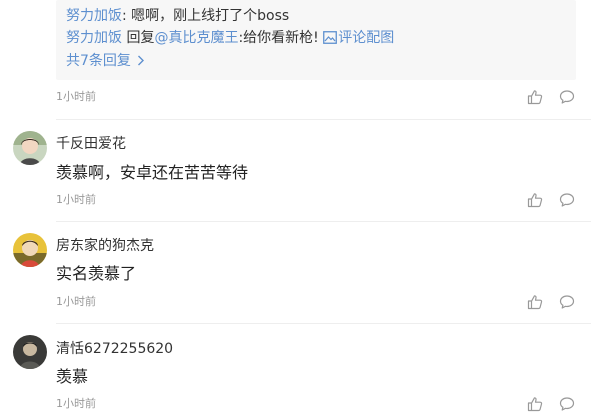 The height and width of the screenshot is (416, 591). Describe the element at coordinates (330, 37) in the screenshot. I see `image-icon` at that location.